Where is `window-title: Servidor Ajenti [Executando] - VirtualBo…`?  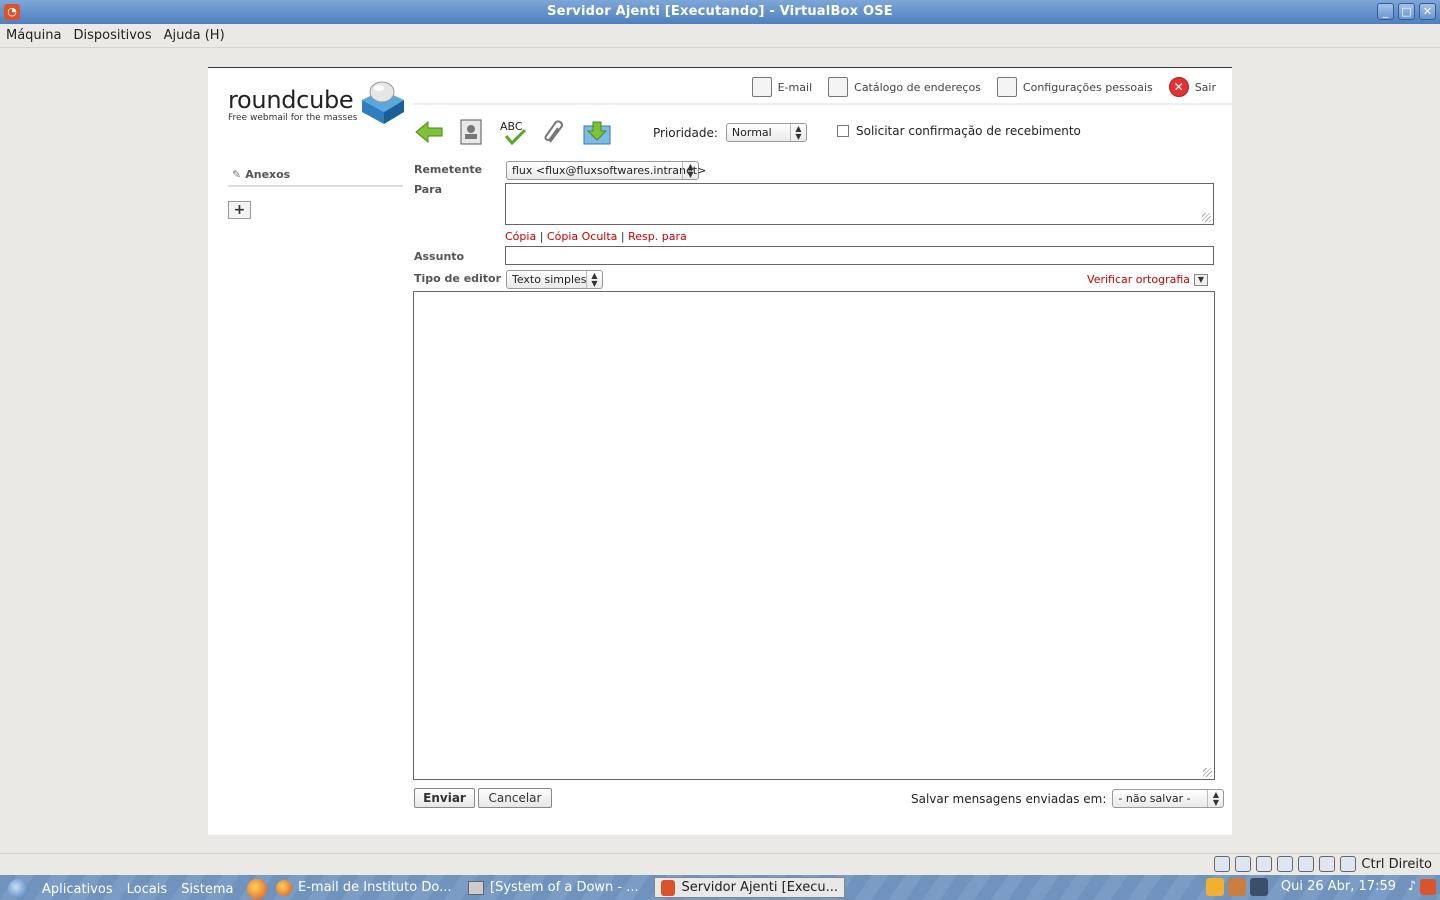 window-title: Servidor Ajenti [Executando] - VirtualBo… is located at coordinates (720, 11).